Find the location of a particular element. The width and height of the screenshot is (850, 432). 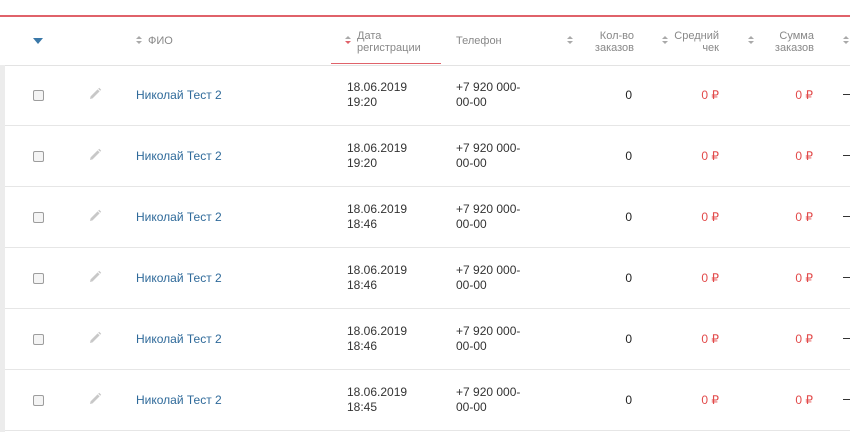

column-header-count-label-line1: Кол-во is located at coordinates (616, 36).